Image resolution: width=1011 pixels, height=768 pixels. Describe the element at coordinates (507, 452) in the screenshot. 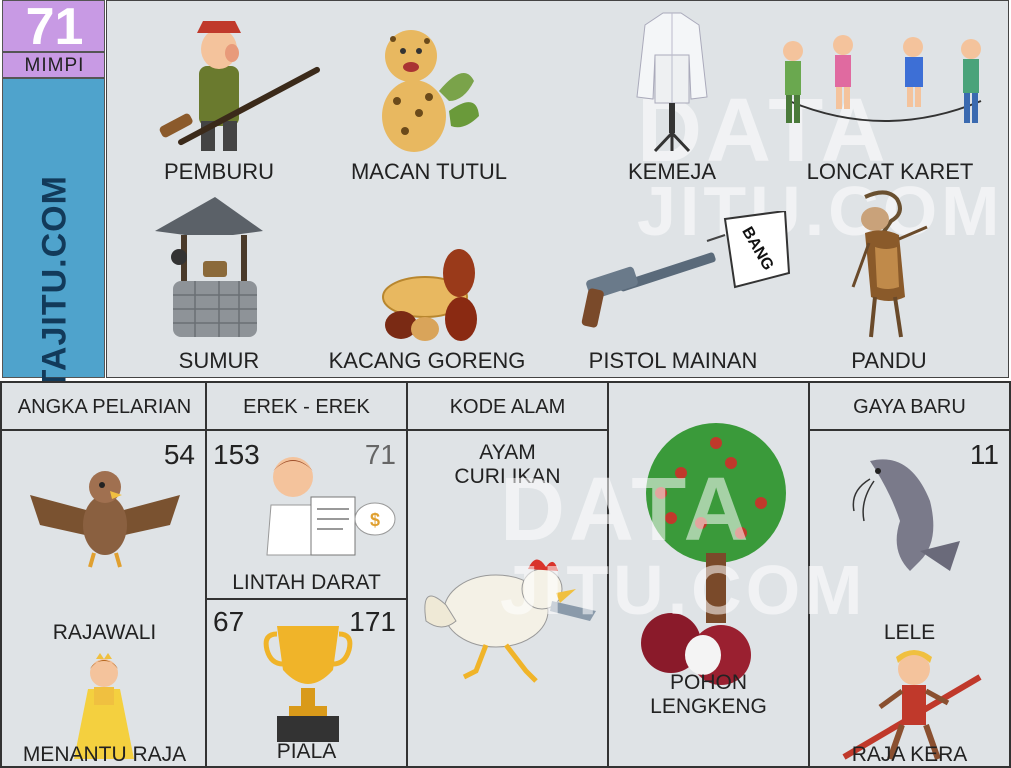

I see `kode-alam-line1: AYAM` at that location.